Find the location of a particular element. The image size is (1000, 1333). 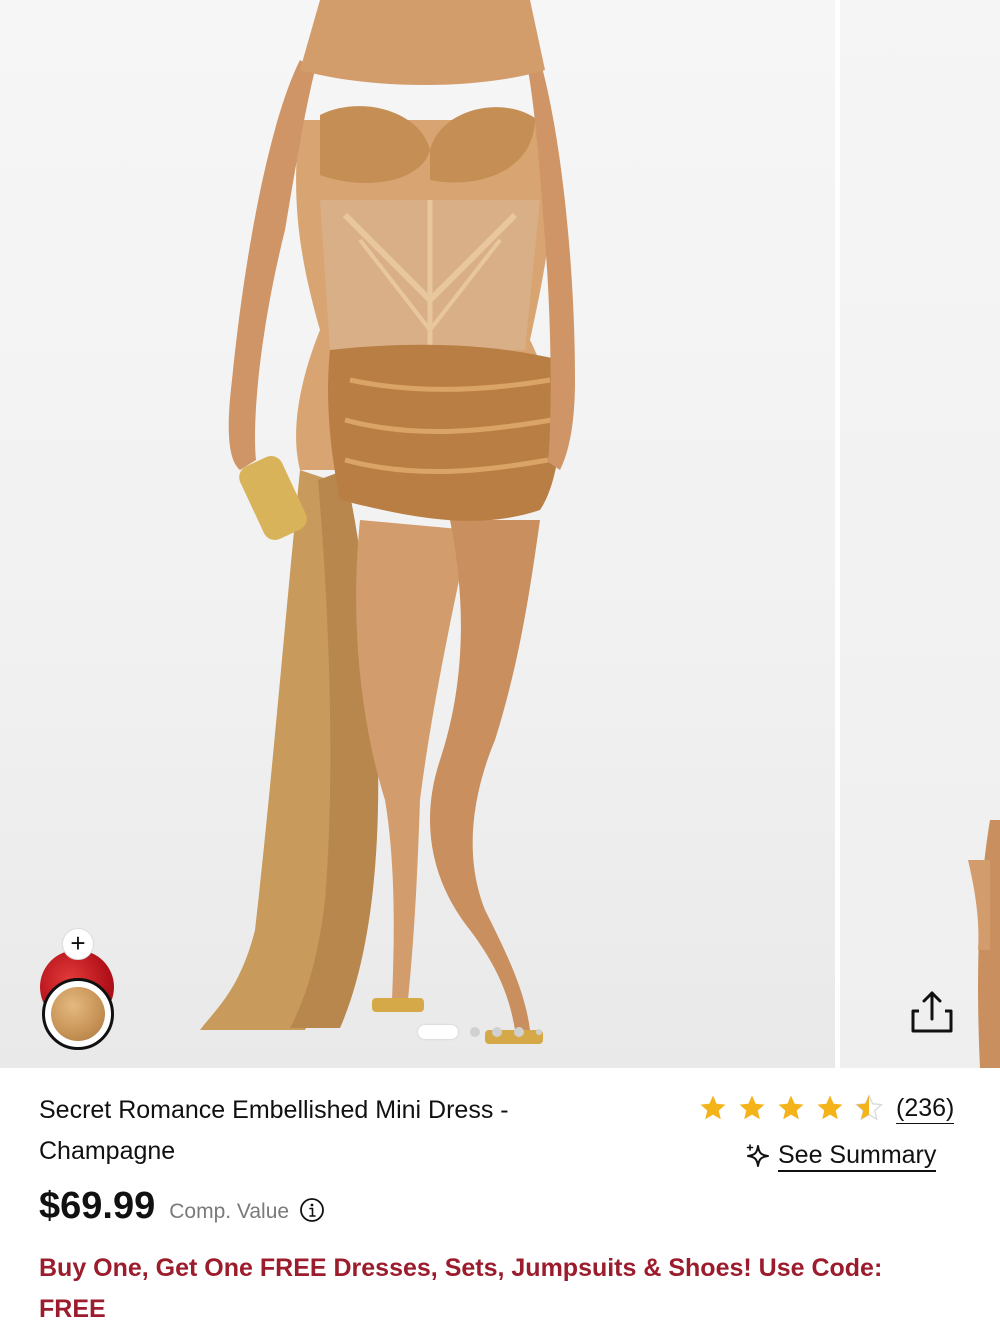

info-icon is located at coordinates (312, 1210).